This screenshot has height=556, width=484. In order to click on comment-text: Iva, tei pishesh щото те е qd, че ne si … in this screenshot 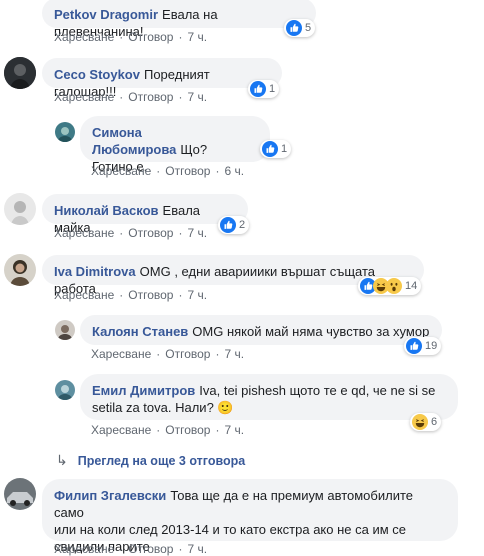, I will do `click(317, 390)`.